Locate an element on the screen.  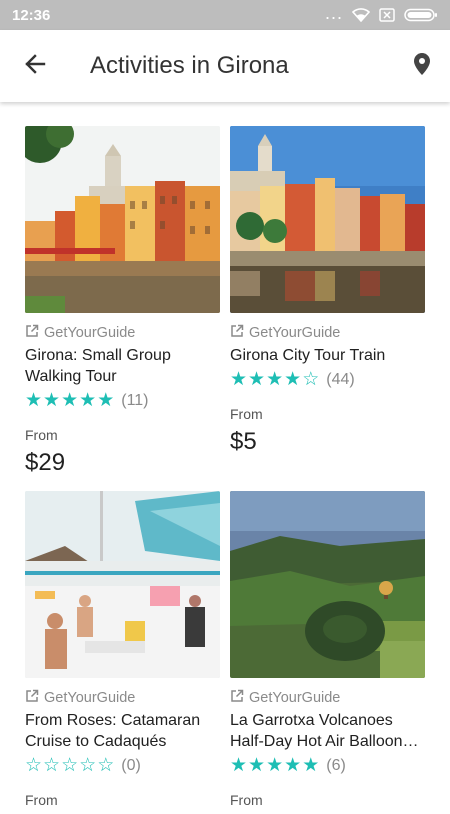
activity-title: Girona City Tour Train is located at coordinates (327, 355).